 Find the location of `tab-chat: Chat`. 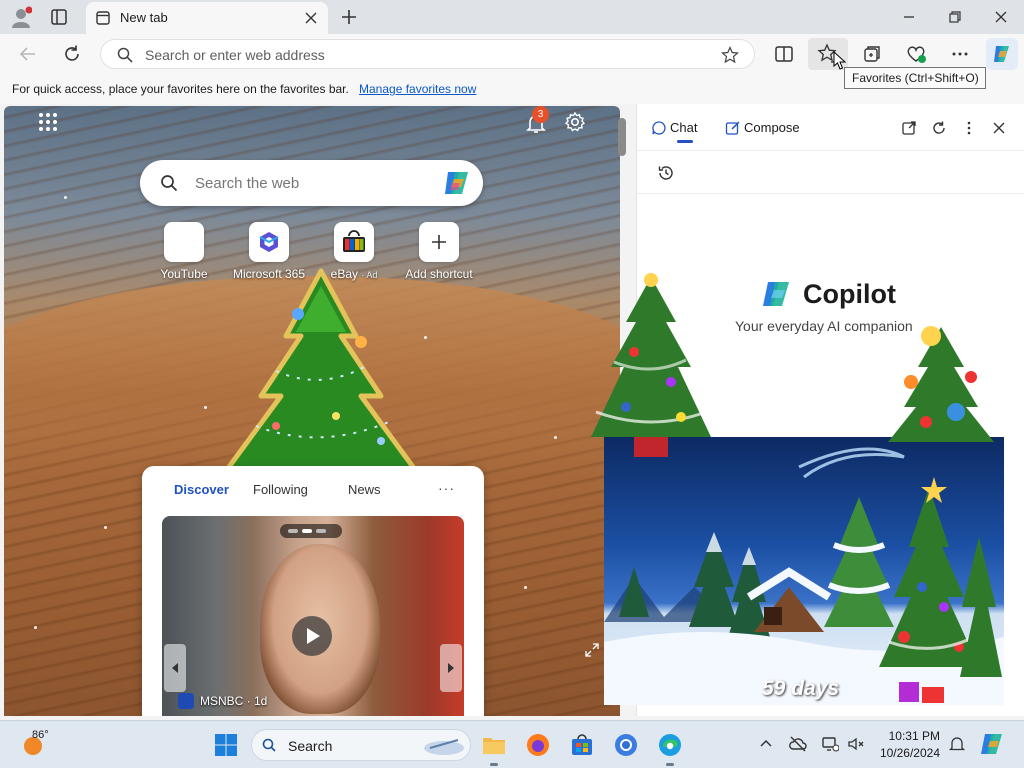

tab-chat: Chat is located at coordinates (683, 127).